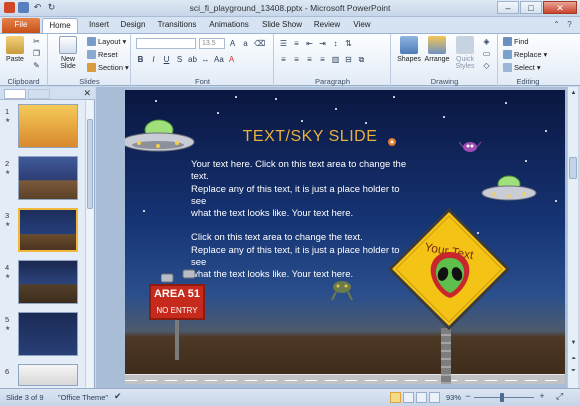  Describe the element at coordinates (283, 59) in the screenshot. I see `align-left-icon: ≡` at that location.